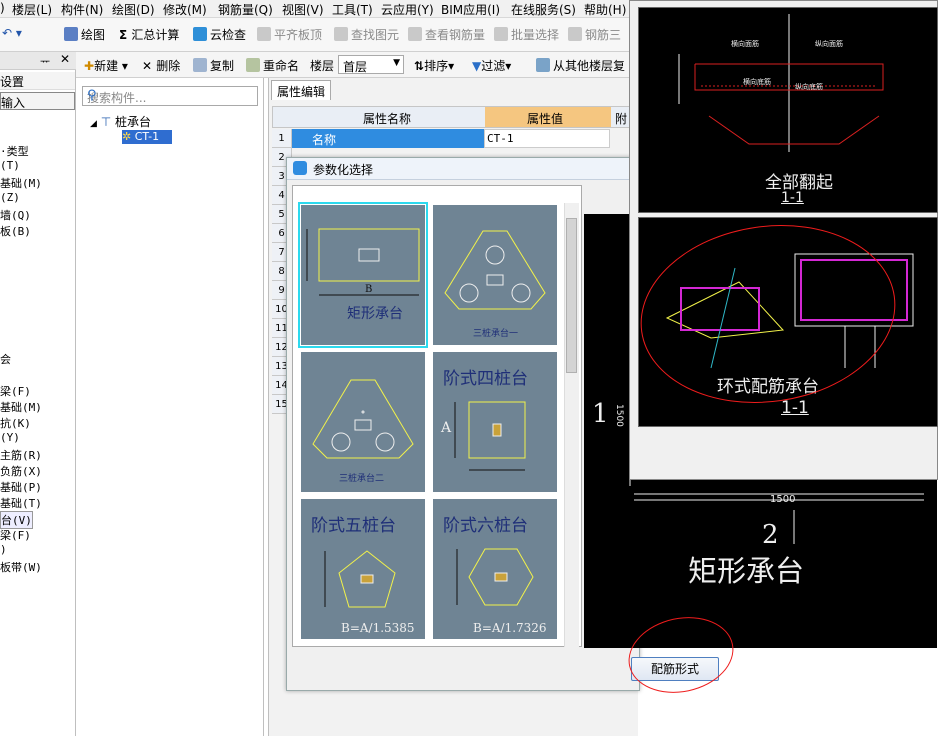  What do you see at coordinates (12, 33) in the screenshot?
I see `undo-icon: ↶ ▾` at bounding box center [12, 33].